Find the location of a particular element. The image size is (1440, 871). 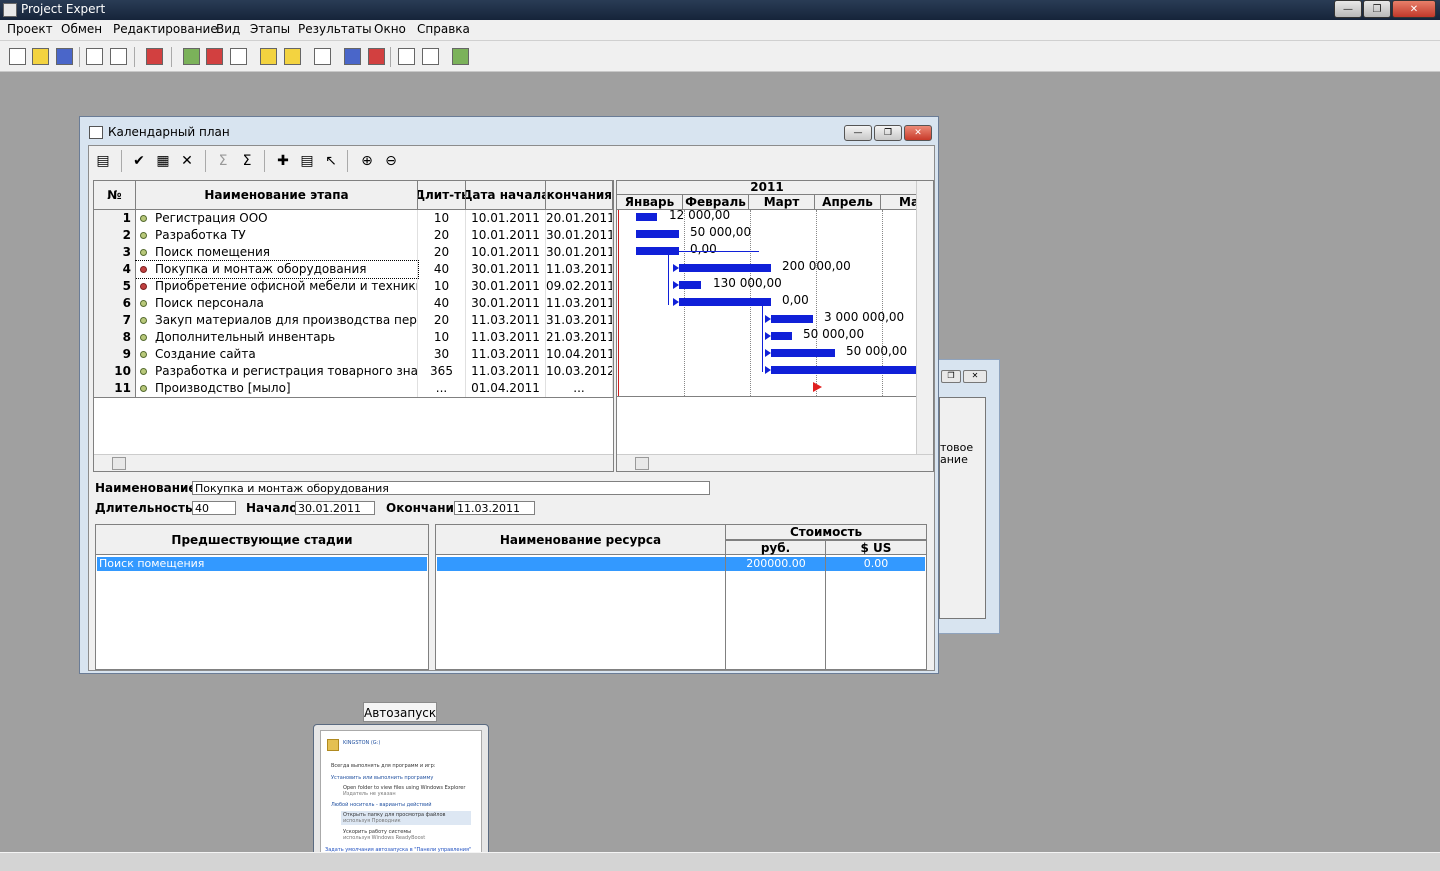

zoom-out-icon: ⊖ is located at coordinates (391, 161).